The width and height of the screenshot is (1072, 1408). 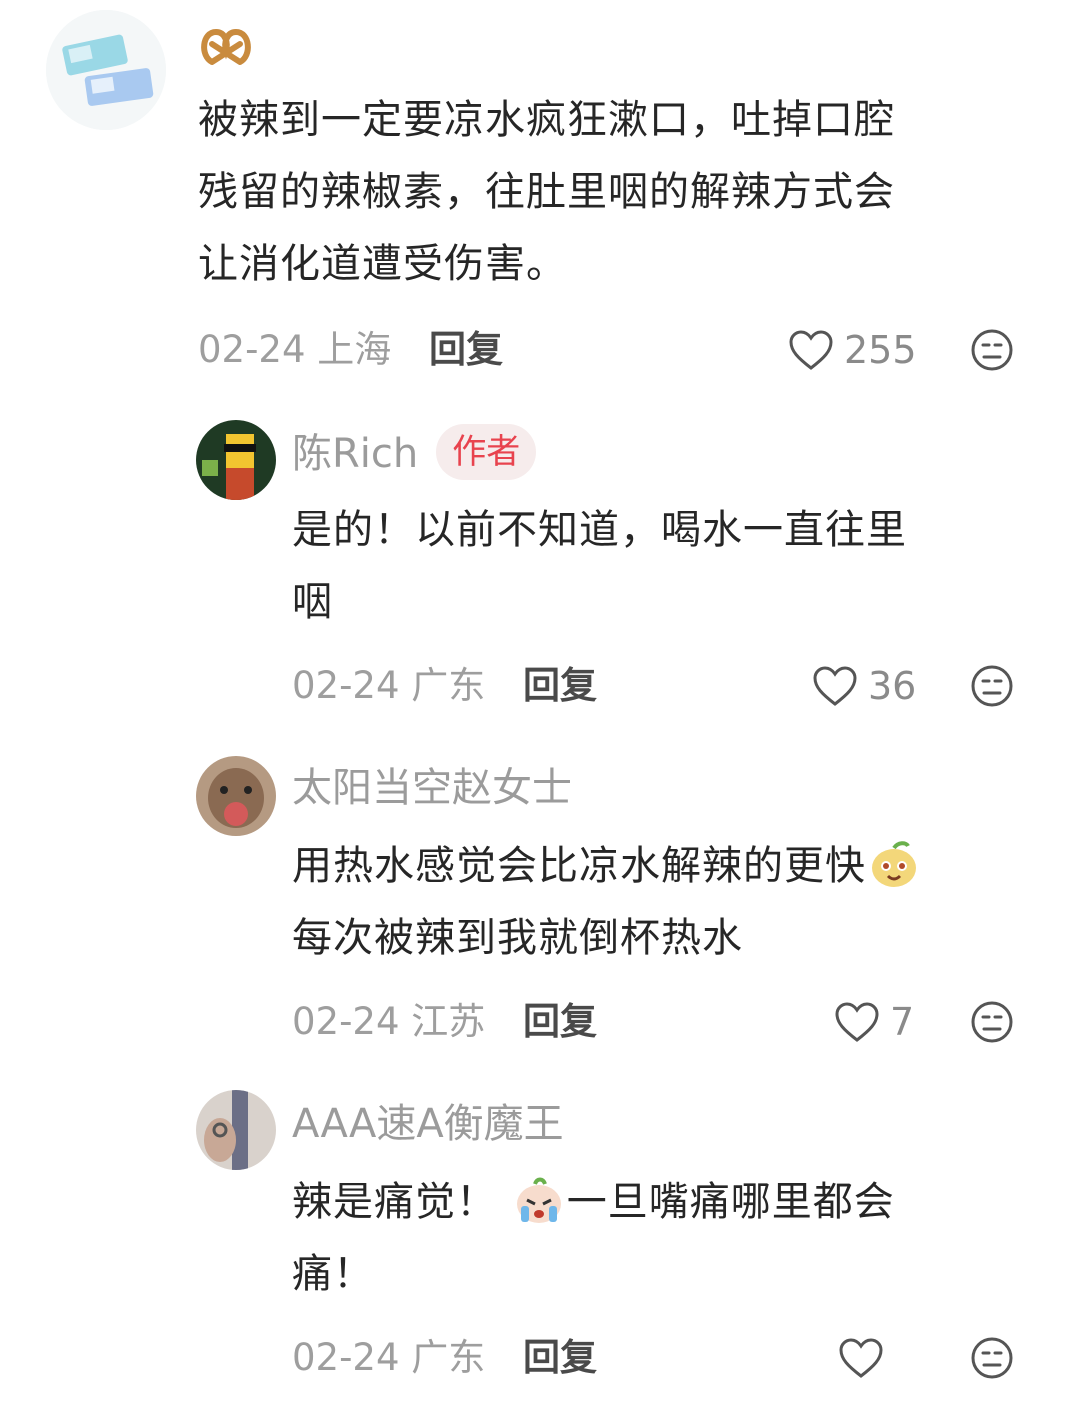 I want to click on like-count: 36, so click(x=892, y=686).